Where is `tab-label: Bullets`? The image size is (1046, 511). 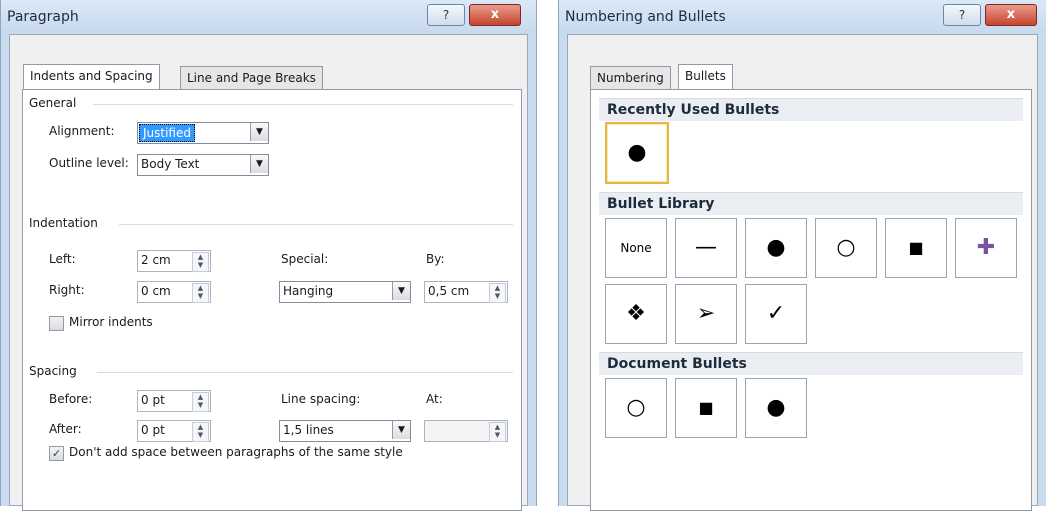
tab-label: Bullets is located at coordinates (705, 76).